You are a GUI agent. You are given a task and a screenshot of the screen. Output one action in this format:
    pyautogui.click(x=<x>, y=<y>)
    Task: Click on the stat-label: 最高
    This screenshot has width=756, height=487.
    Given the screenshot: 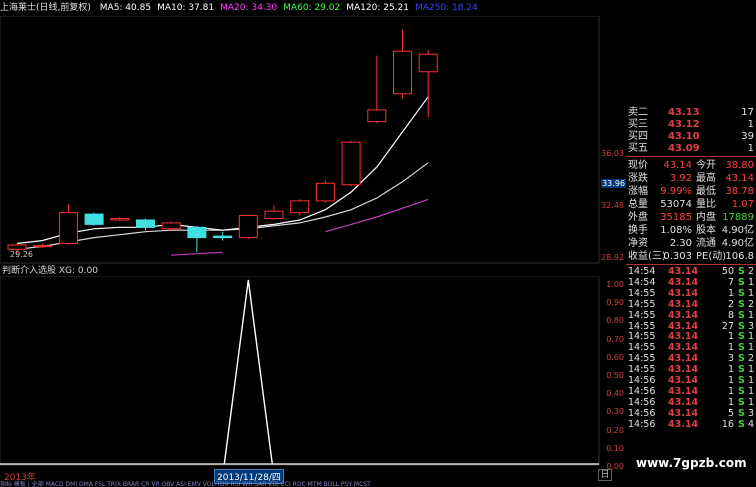 What is the action you would take?
    pyautogui.click(x=706, y=178)
    